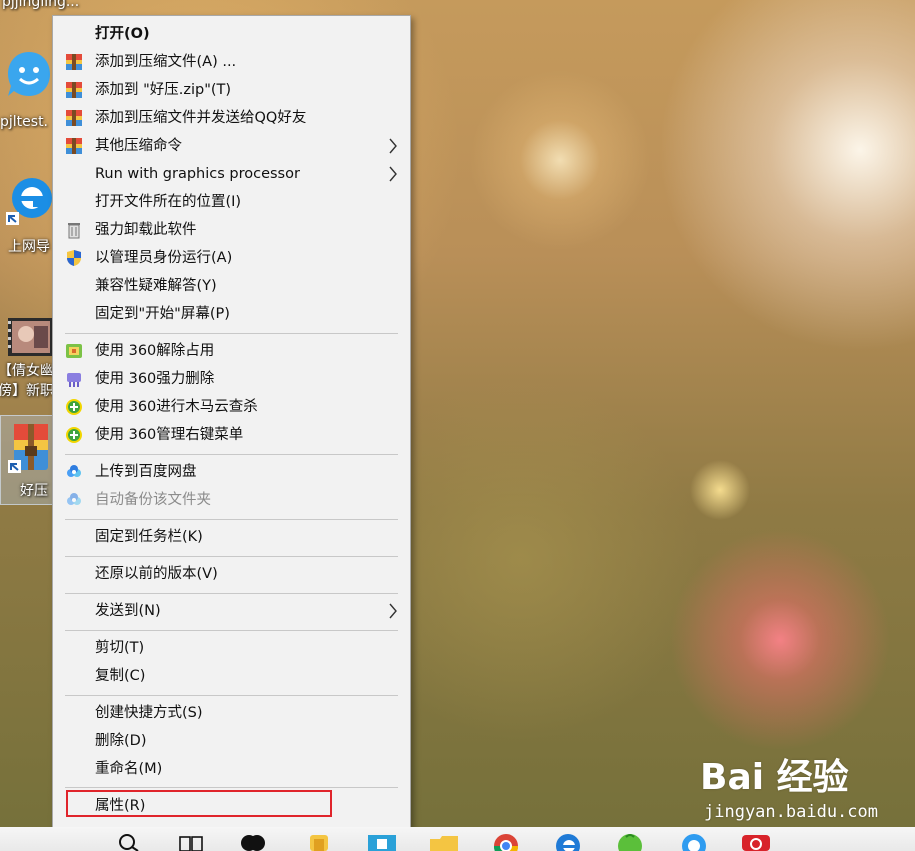  I want to click on menu-item-label: 上传到百度网盘, so click(146, 472).